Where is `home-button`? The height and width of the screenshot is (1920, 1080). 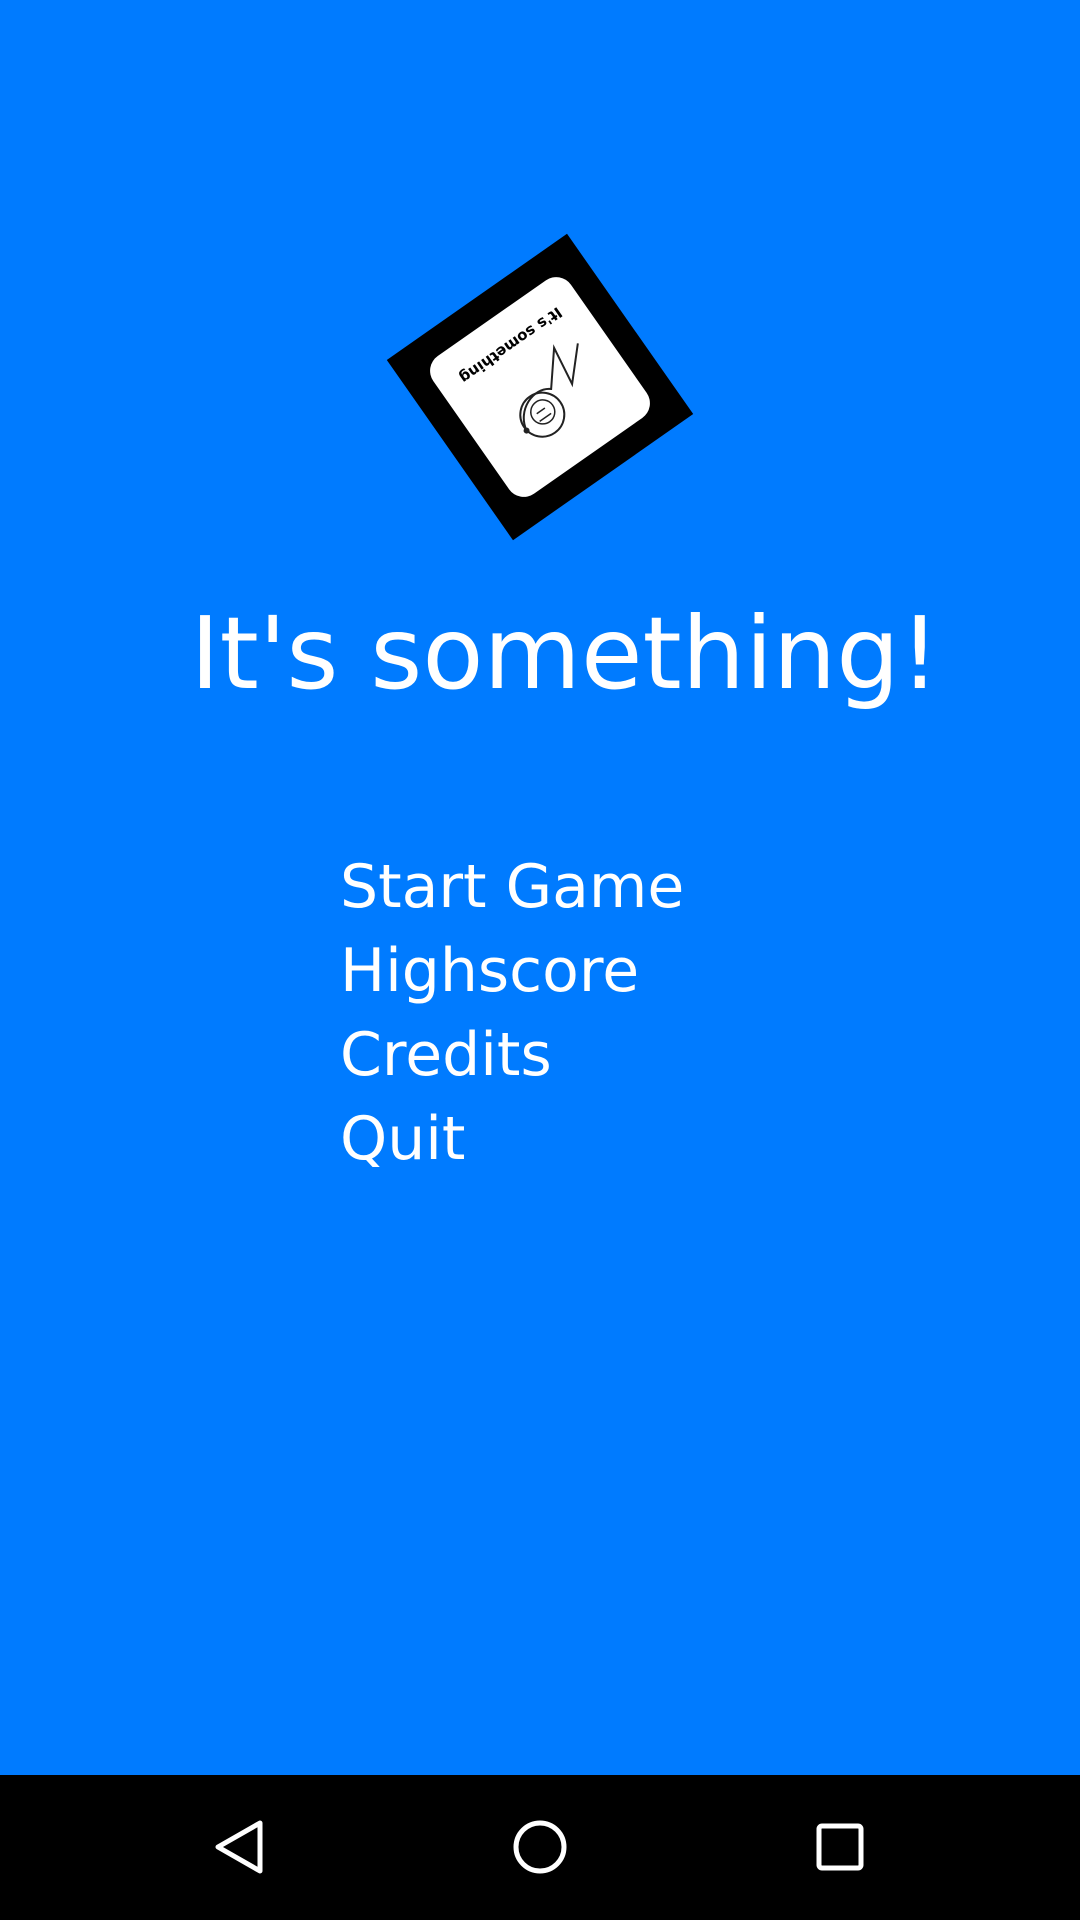 home-button is located at coordinates (540, 1847).